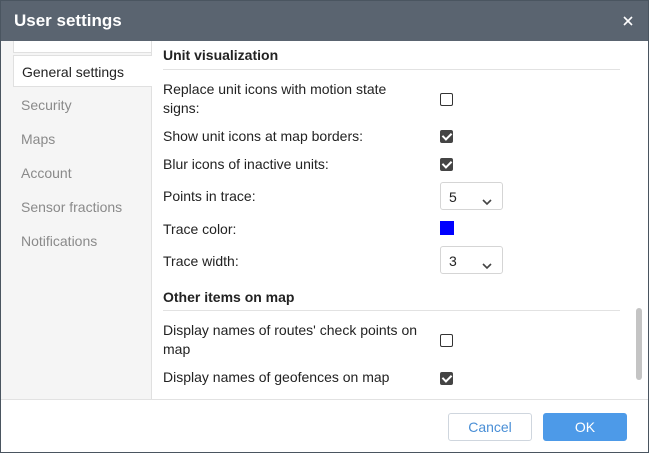  What do you see at coordinates (446, 340) in the screenshot?
I see `route-check-points-checkbox` at bounding box center [446, 340].